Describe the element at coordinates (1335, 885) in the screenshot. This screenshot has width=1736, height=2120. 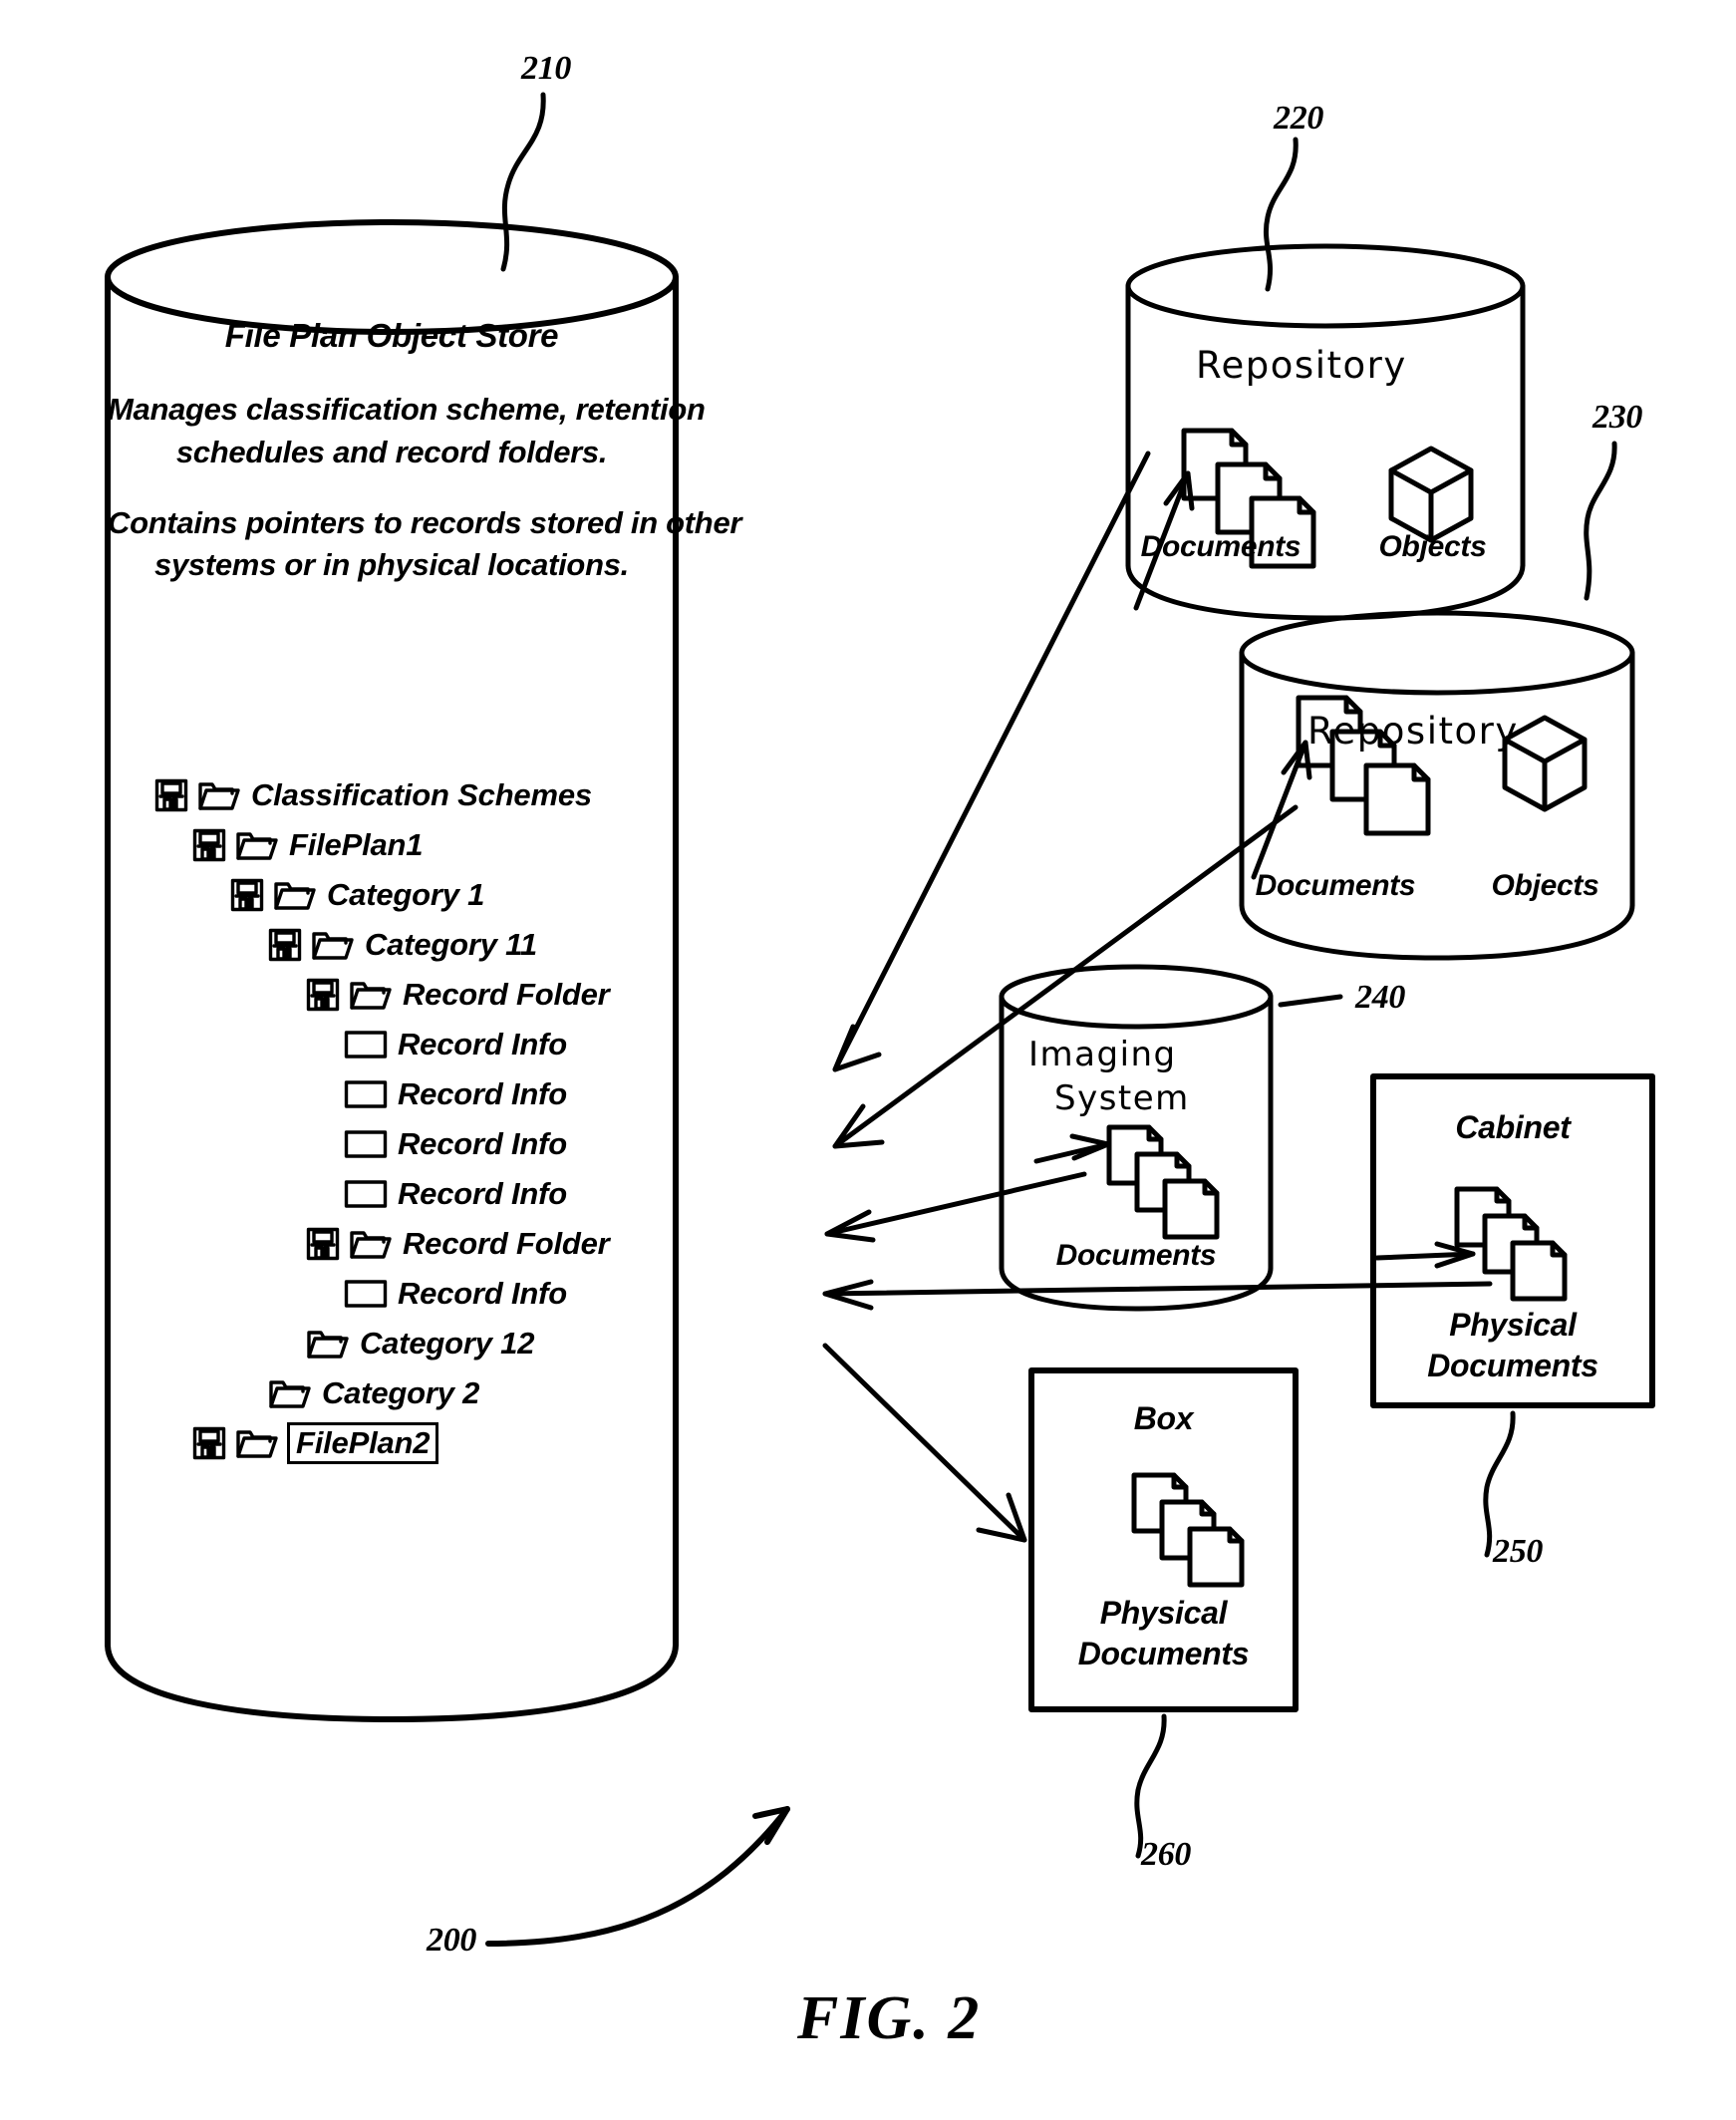
I see `repository-bottom-documents-label: Documents` at that location.